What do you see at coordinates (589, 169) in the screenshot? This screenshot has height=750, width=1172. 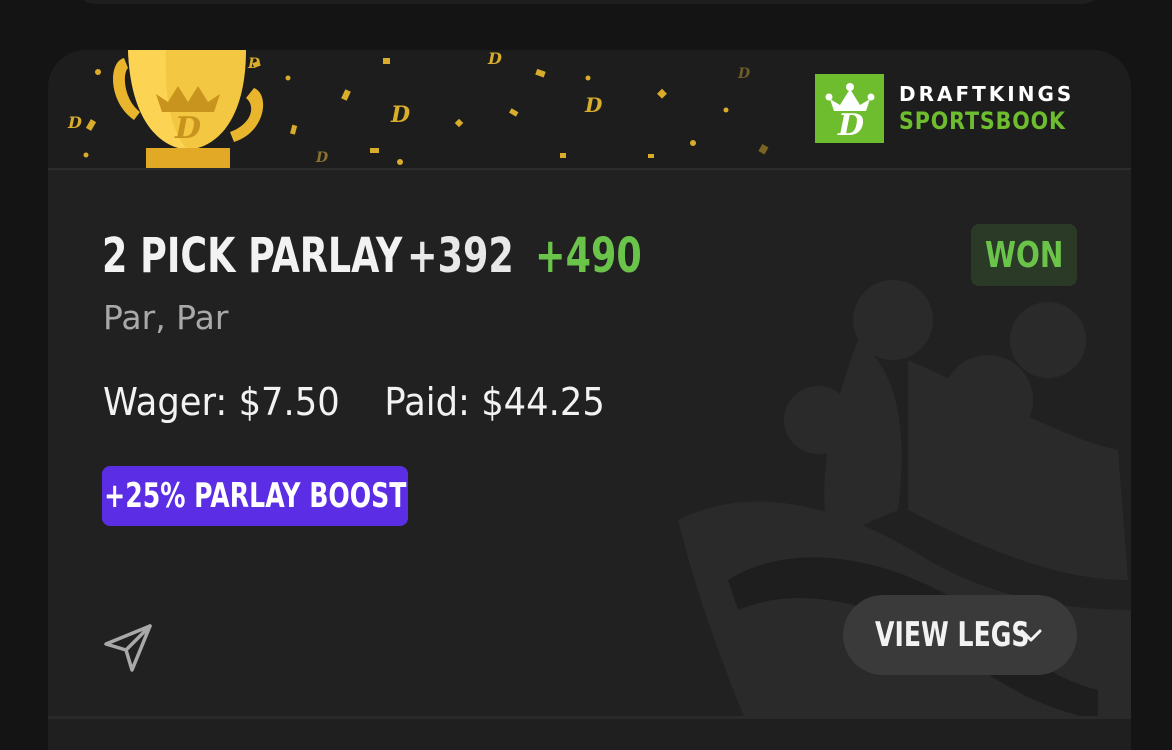 I see `banner-divider` at bounding box center [589, 169].